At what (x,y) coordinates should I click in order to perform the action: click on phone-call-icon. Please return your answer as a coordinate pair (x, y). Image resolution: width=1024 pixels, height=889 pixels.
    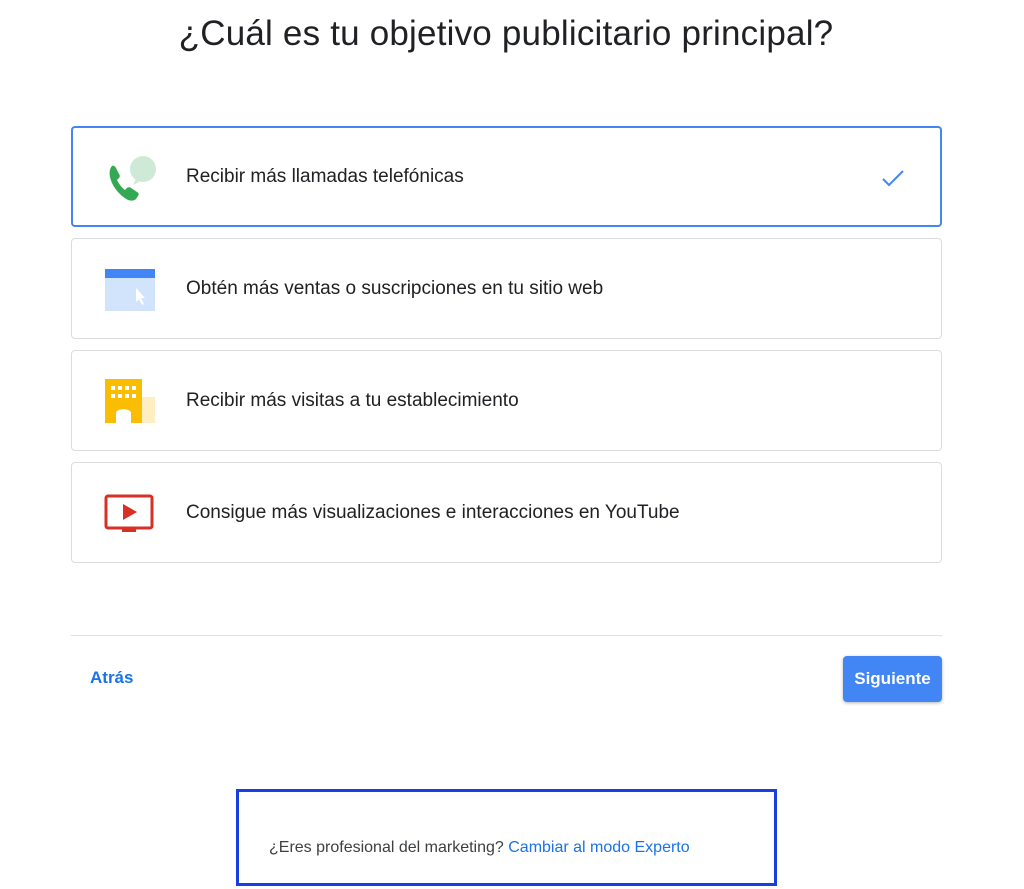
    Looking at the image, I should click on (131, 178).